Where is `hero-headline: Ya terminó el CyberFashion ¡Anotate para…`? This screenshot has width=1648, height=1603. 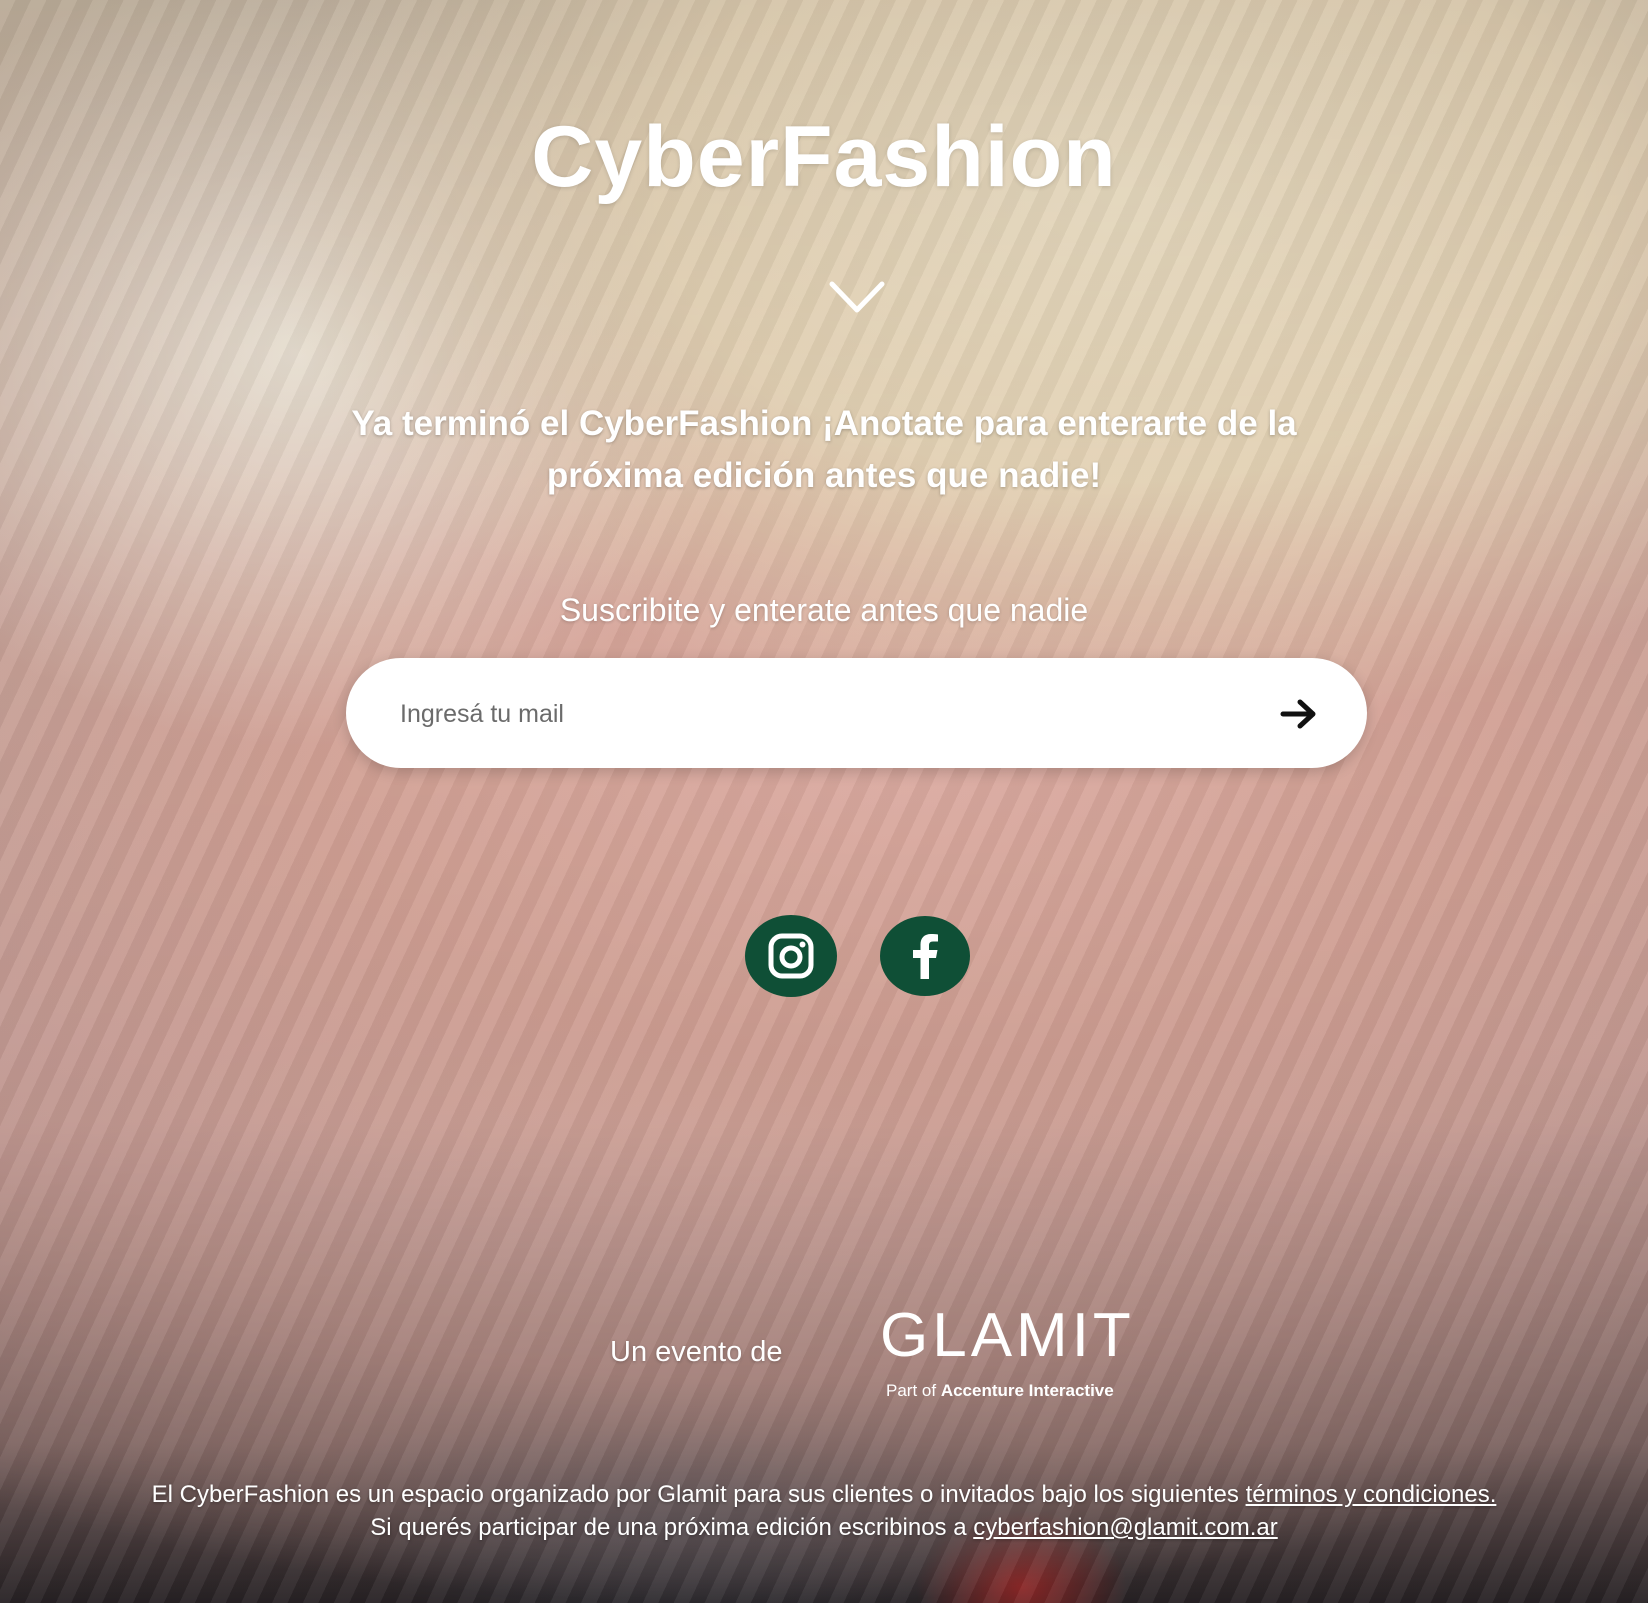
hero-headline: Ya terminó el CyberFashion ¡Anotate para… is located at coordinates (824, 450).